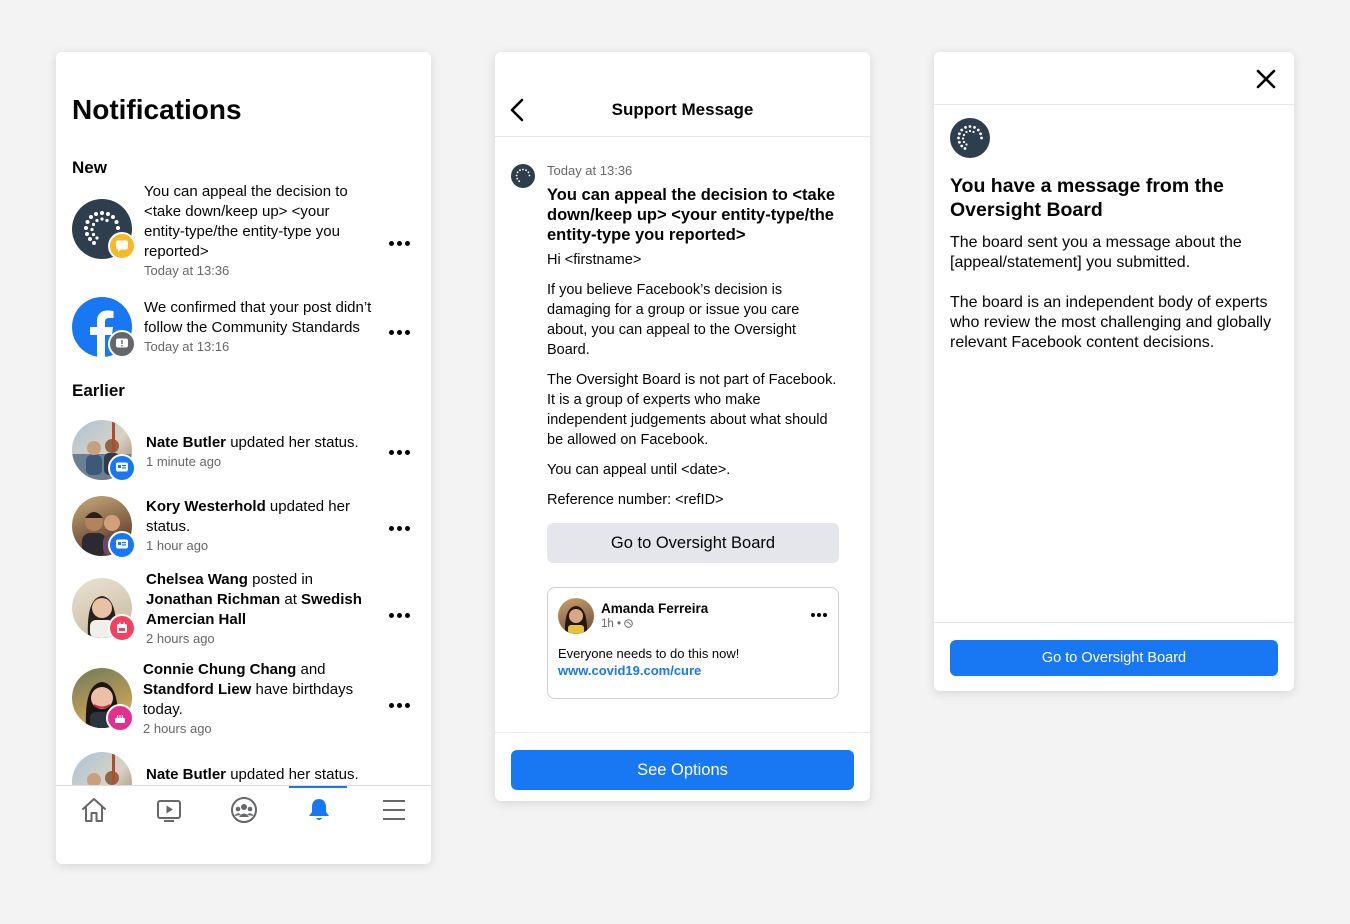 The width and height of the screenshot is (1350, 924). I want to click on menu-icon, so click(394, 810).